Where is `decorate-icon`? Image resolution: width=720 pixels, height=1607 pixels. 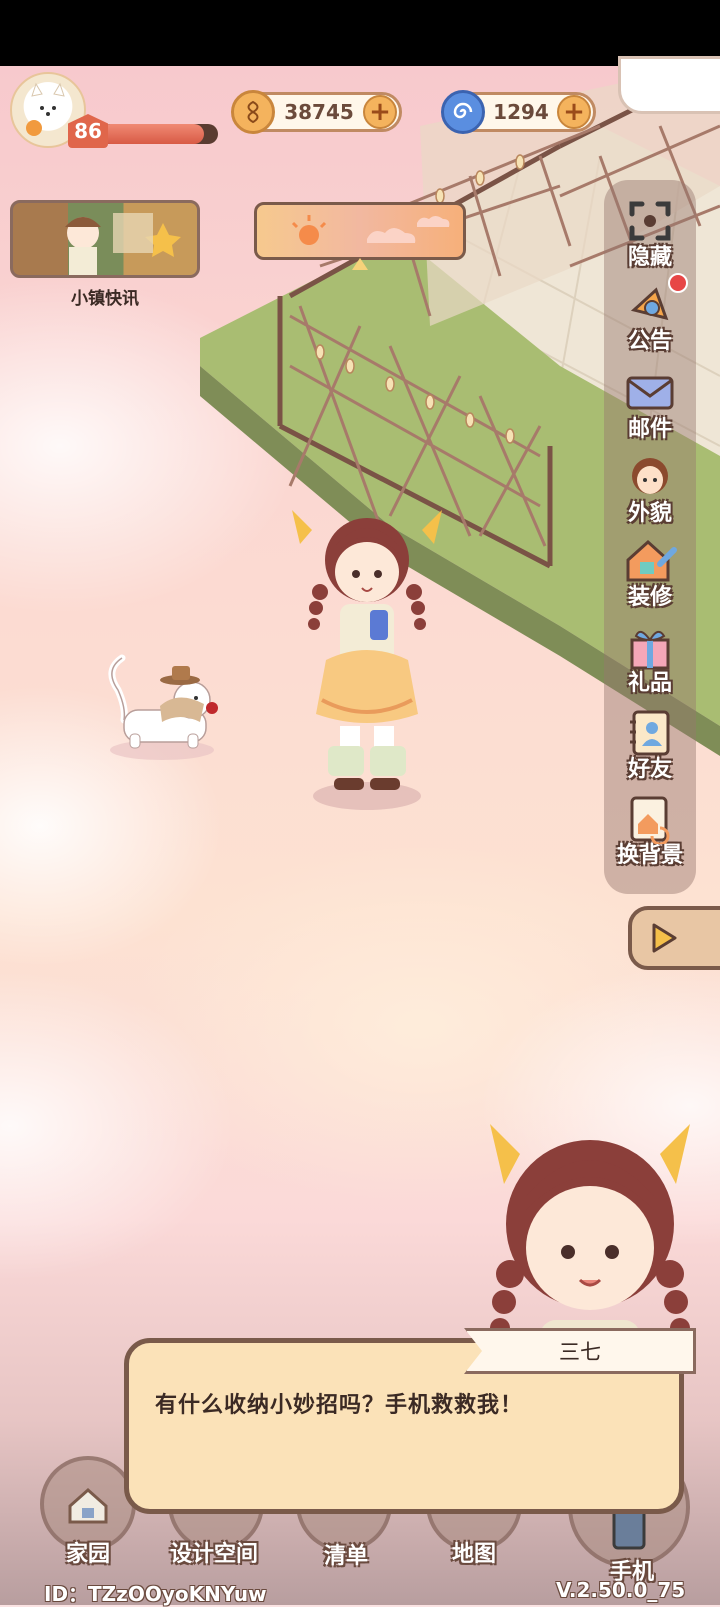
decorate-icon is located at coordinates (650, 561).